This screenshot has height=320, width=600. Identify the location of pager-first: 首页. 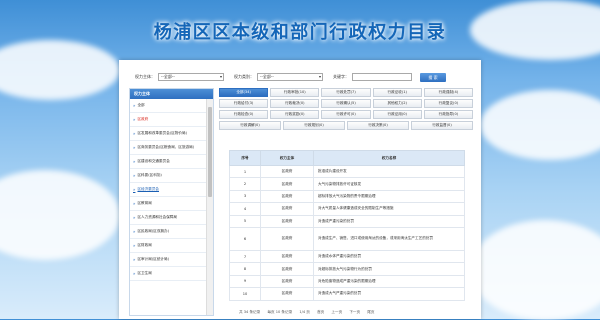
(320, 312).